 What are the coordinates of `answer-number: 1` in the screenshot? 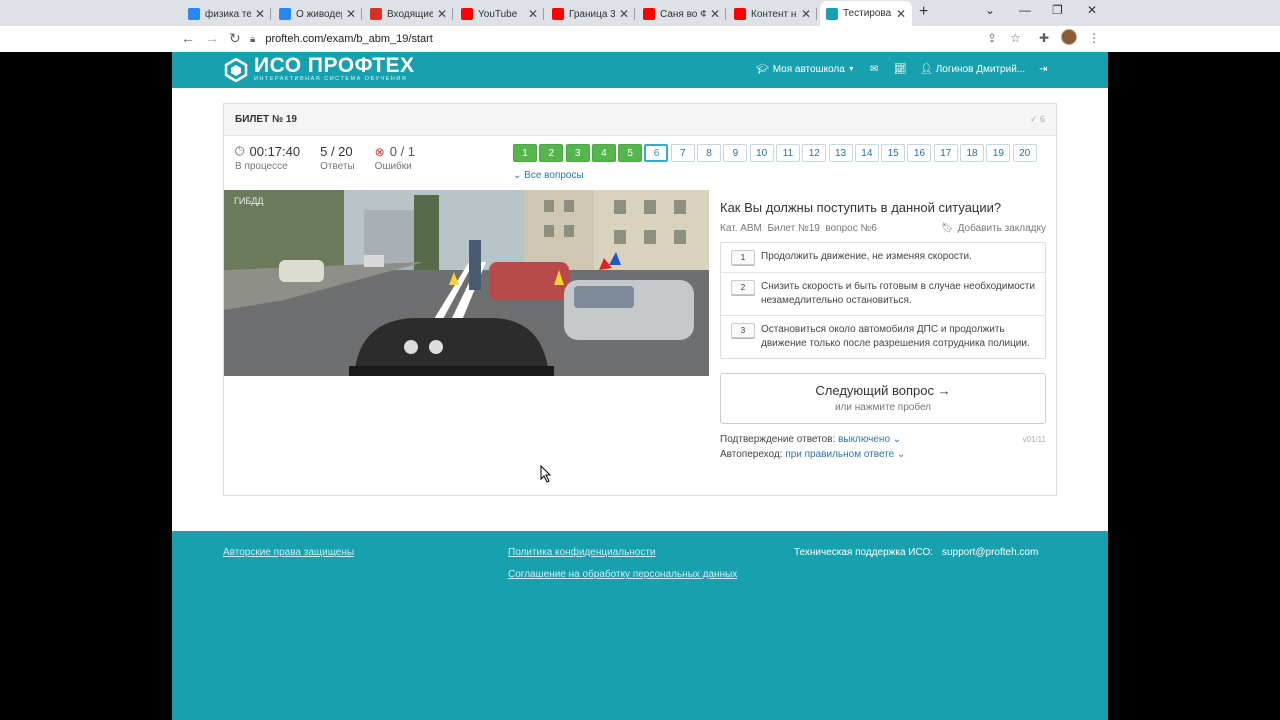 It's located at (743, 257).